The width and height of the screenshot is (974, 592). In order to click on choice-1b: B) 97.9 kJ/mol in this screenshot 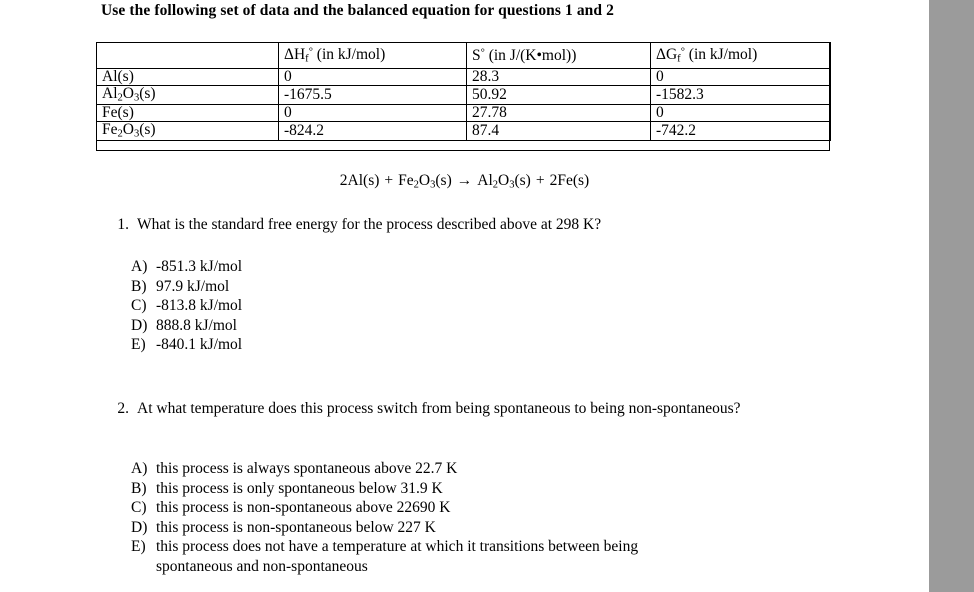, I will do `click(186, 287)`.